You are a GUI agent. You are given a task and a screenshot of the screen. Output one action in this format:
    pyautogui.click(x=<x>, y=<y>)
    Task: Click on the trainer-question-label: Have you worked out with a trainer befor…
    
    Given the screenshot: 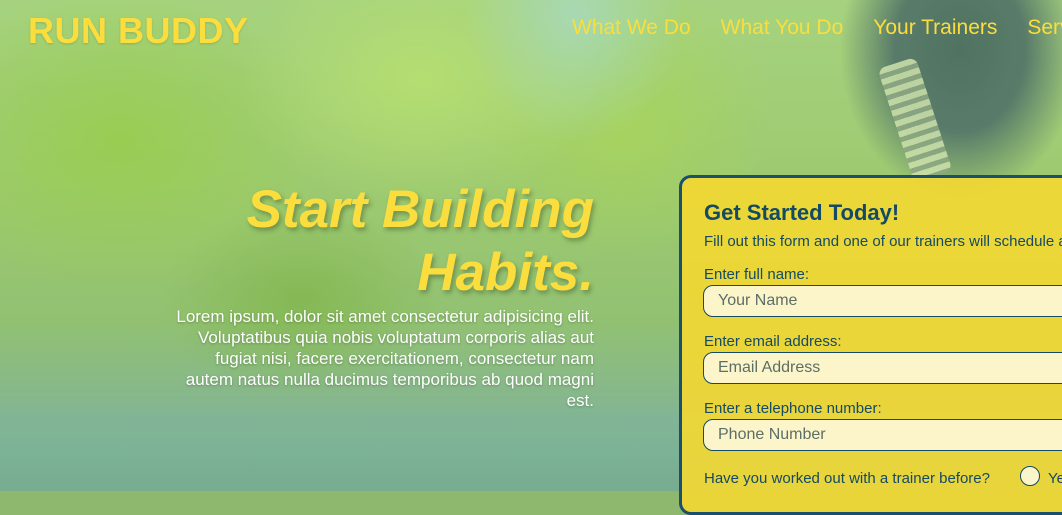 What is the action you would take?
    pyautogui.click(x=847, y=478)
    